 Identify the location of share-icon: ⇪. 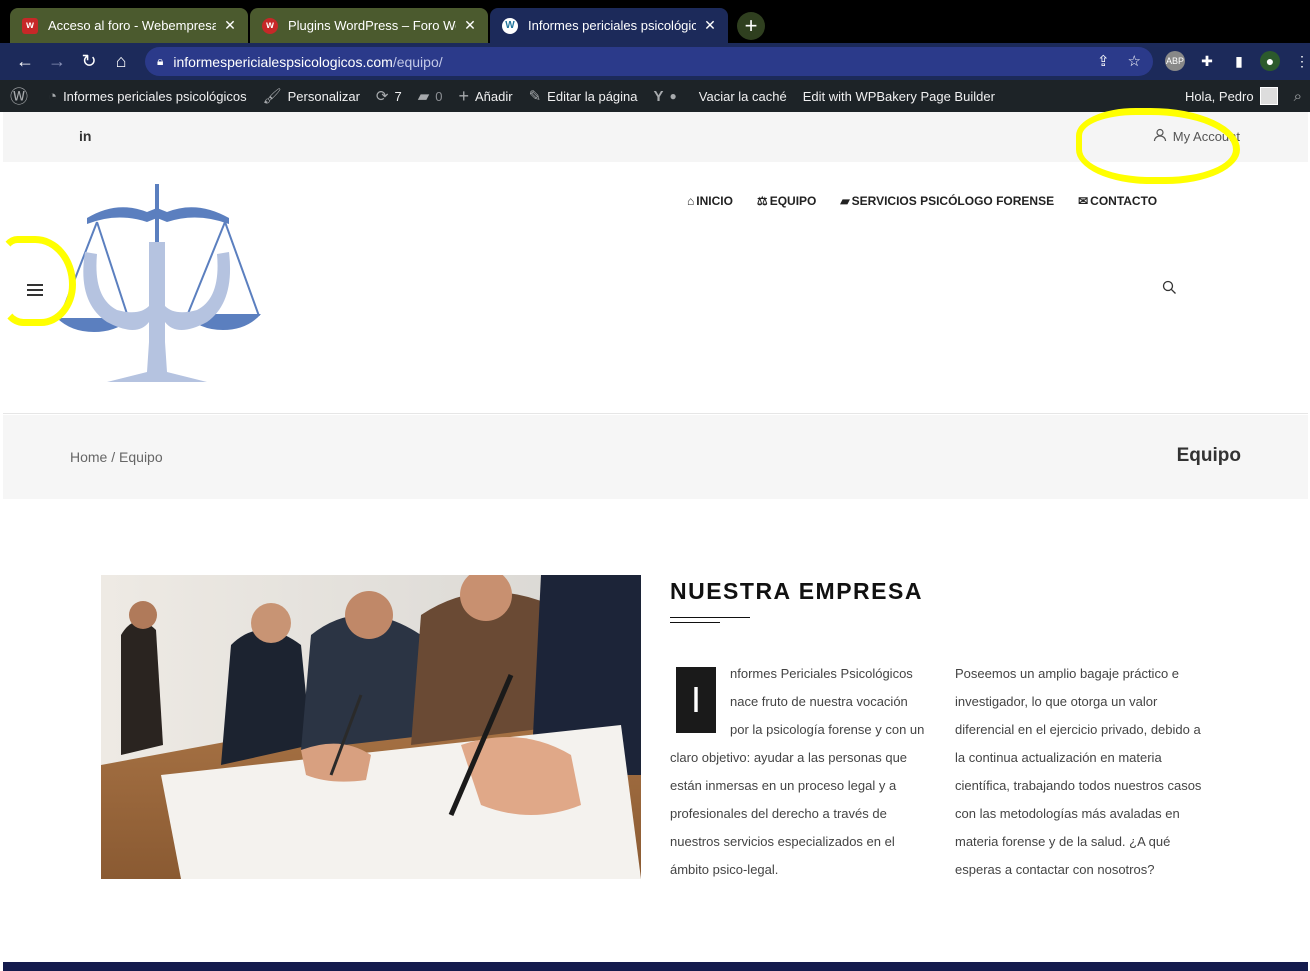
(1103, 61).